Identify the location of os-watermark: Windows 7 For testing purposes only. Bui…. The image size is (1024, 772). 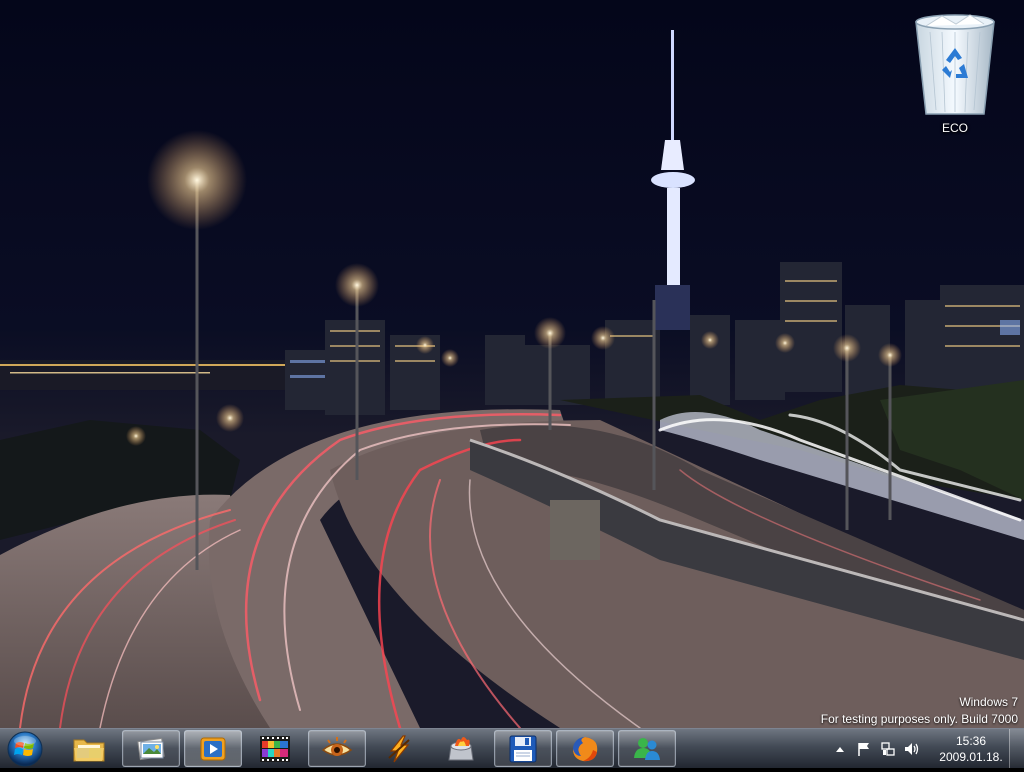
(919, 711).